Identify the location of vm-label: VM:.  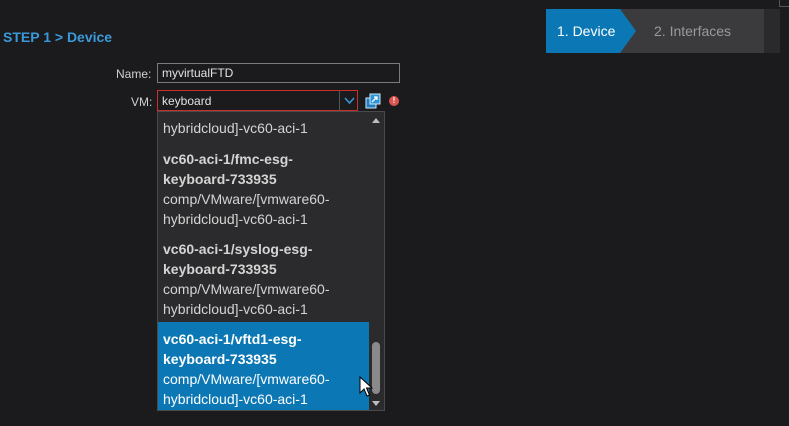
(142, 102).